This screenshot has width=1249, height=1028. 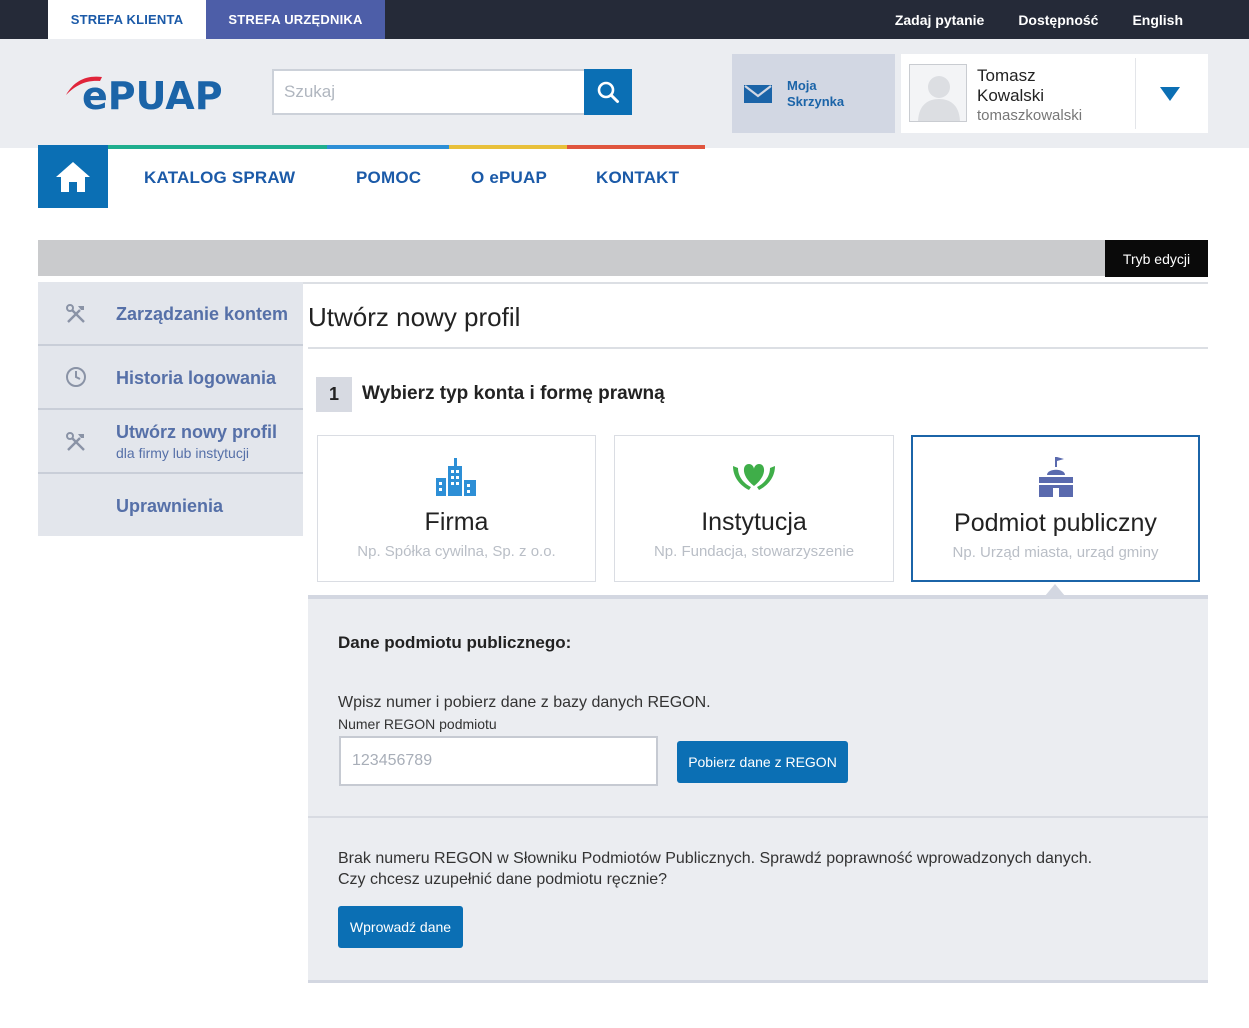 I want to click on user-silhouette-icon, so click(x=939, y=98).